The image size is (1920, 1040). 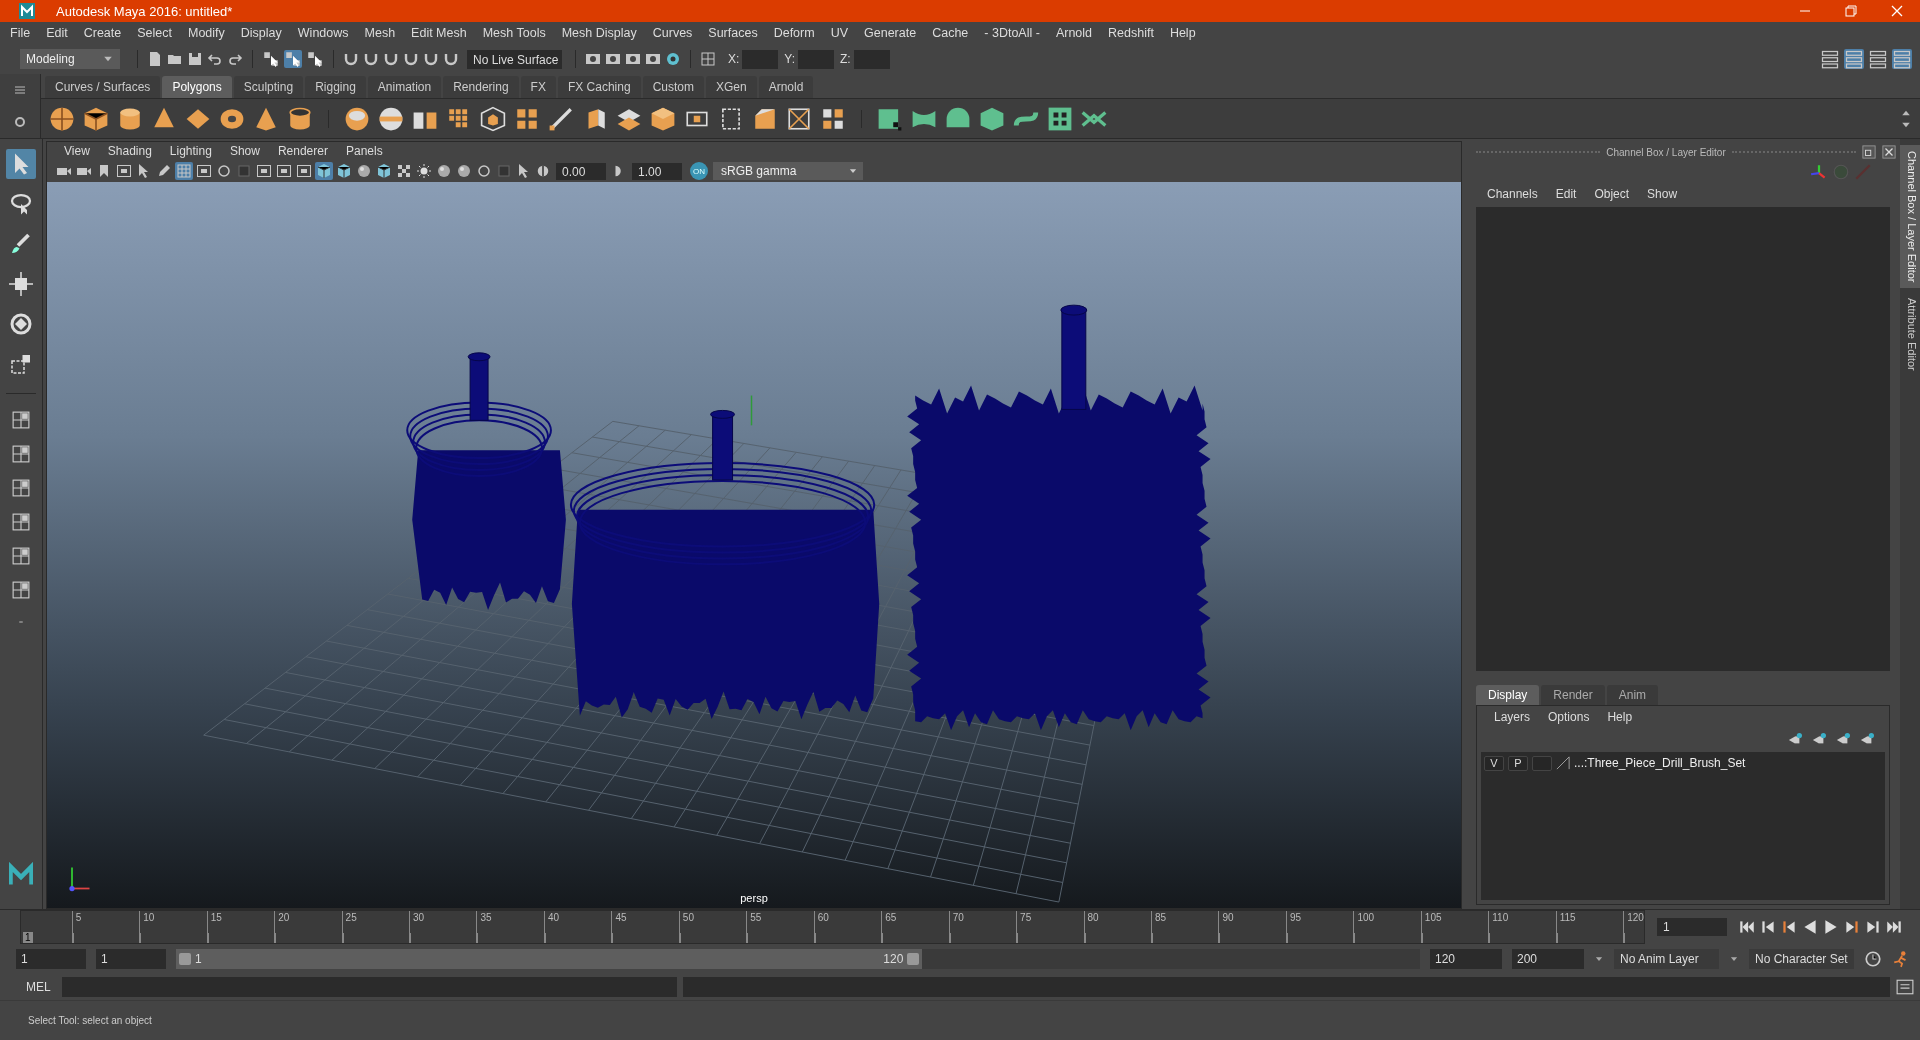 I want to click on playback-start-field: 1, so click(x=131, y=959).